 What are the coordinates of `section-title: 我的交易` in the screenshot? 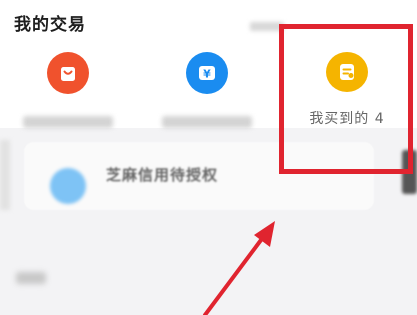 It's located at (50, 25).